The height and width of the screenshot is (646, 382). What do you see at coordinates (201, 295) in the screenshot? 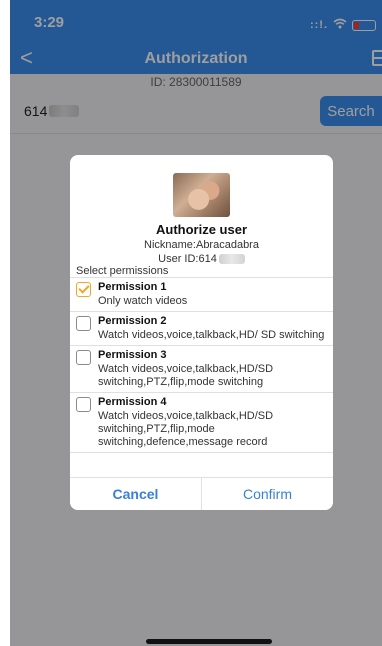
I see `permission-item-1: Permission 1 Only watch videos` at bounding box center [201, 295].